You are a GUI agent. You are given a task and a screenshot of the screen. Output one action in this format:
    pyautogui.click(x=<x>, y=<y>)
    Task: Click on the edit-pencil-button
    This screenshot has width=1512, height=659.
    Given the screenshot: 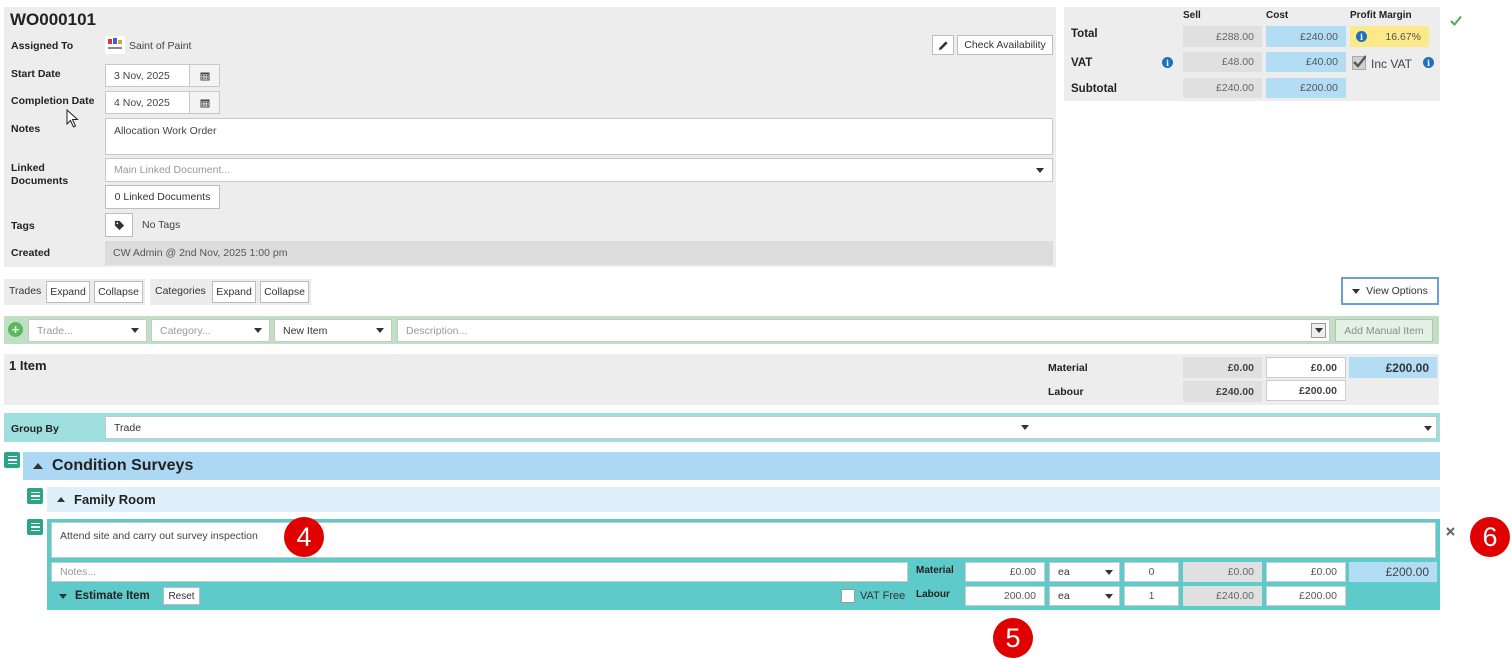 What is the action you would take?
    pyautogui.click(x=943, y=45)
    